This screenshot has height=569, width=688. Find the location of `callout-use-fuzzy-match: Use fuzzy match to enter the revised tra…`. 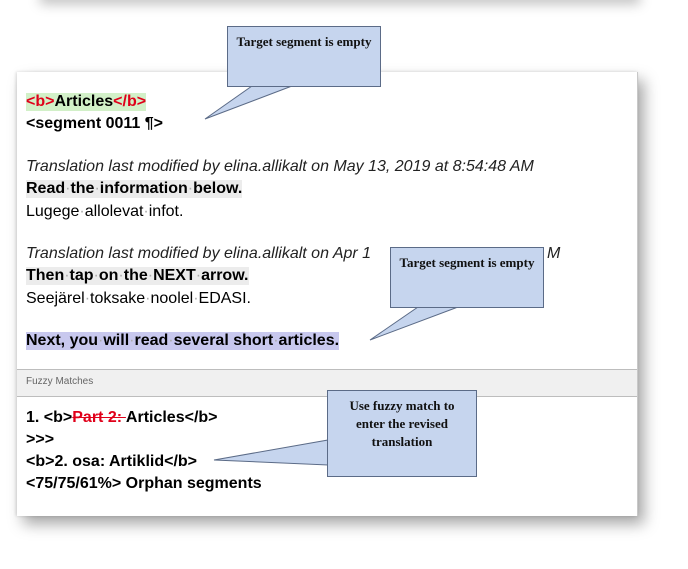

callout-use-fuzzy-match: Use fuzzy match to enter the revised tra… is located at coordinates (402, 433).